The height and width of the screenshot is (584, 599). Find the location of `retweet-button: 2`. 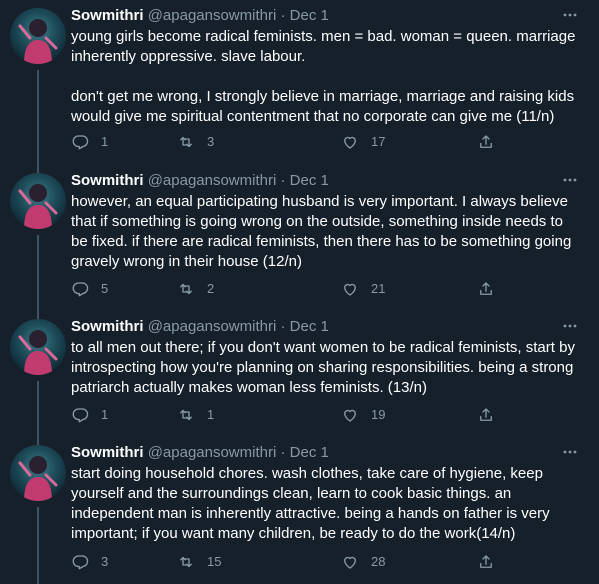

retweet-button: 2 is located at coordinates (195, 289).